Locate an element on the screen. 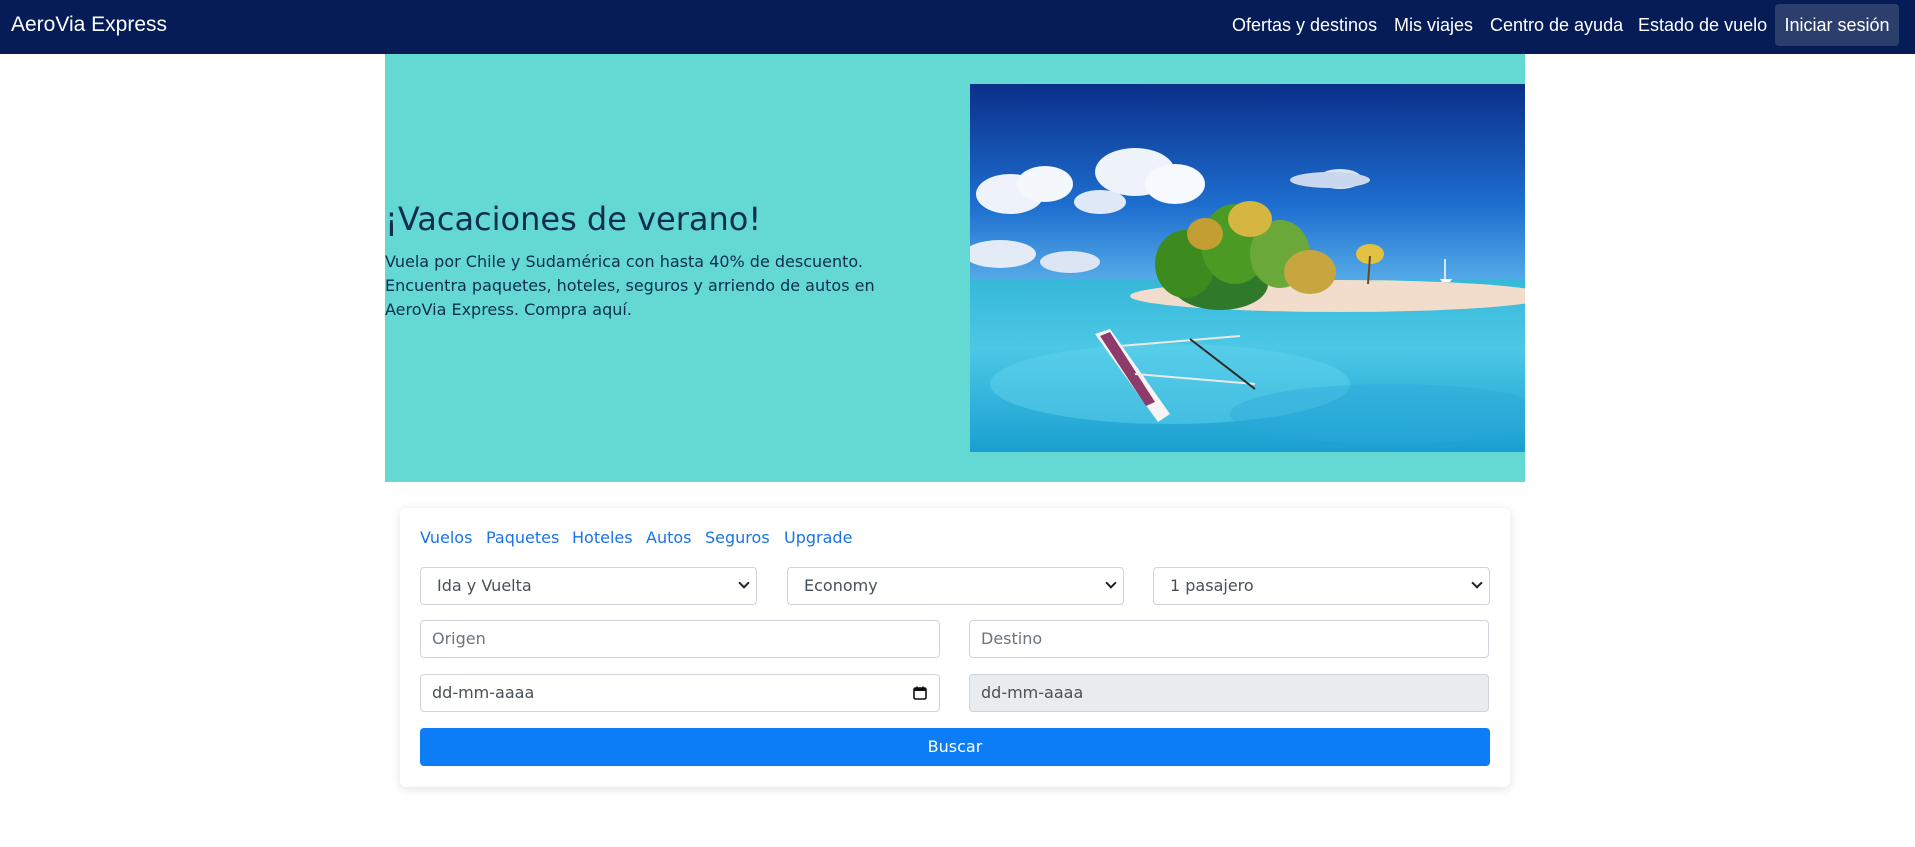 The width and height of the screenshot is (1915, 847). return-date-input: dd-mm-aaaa is located at coordinates (1229, 693).